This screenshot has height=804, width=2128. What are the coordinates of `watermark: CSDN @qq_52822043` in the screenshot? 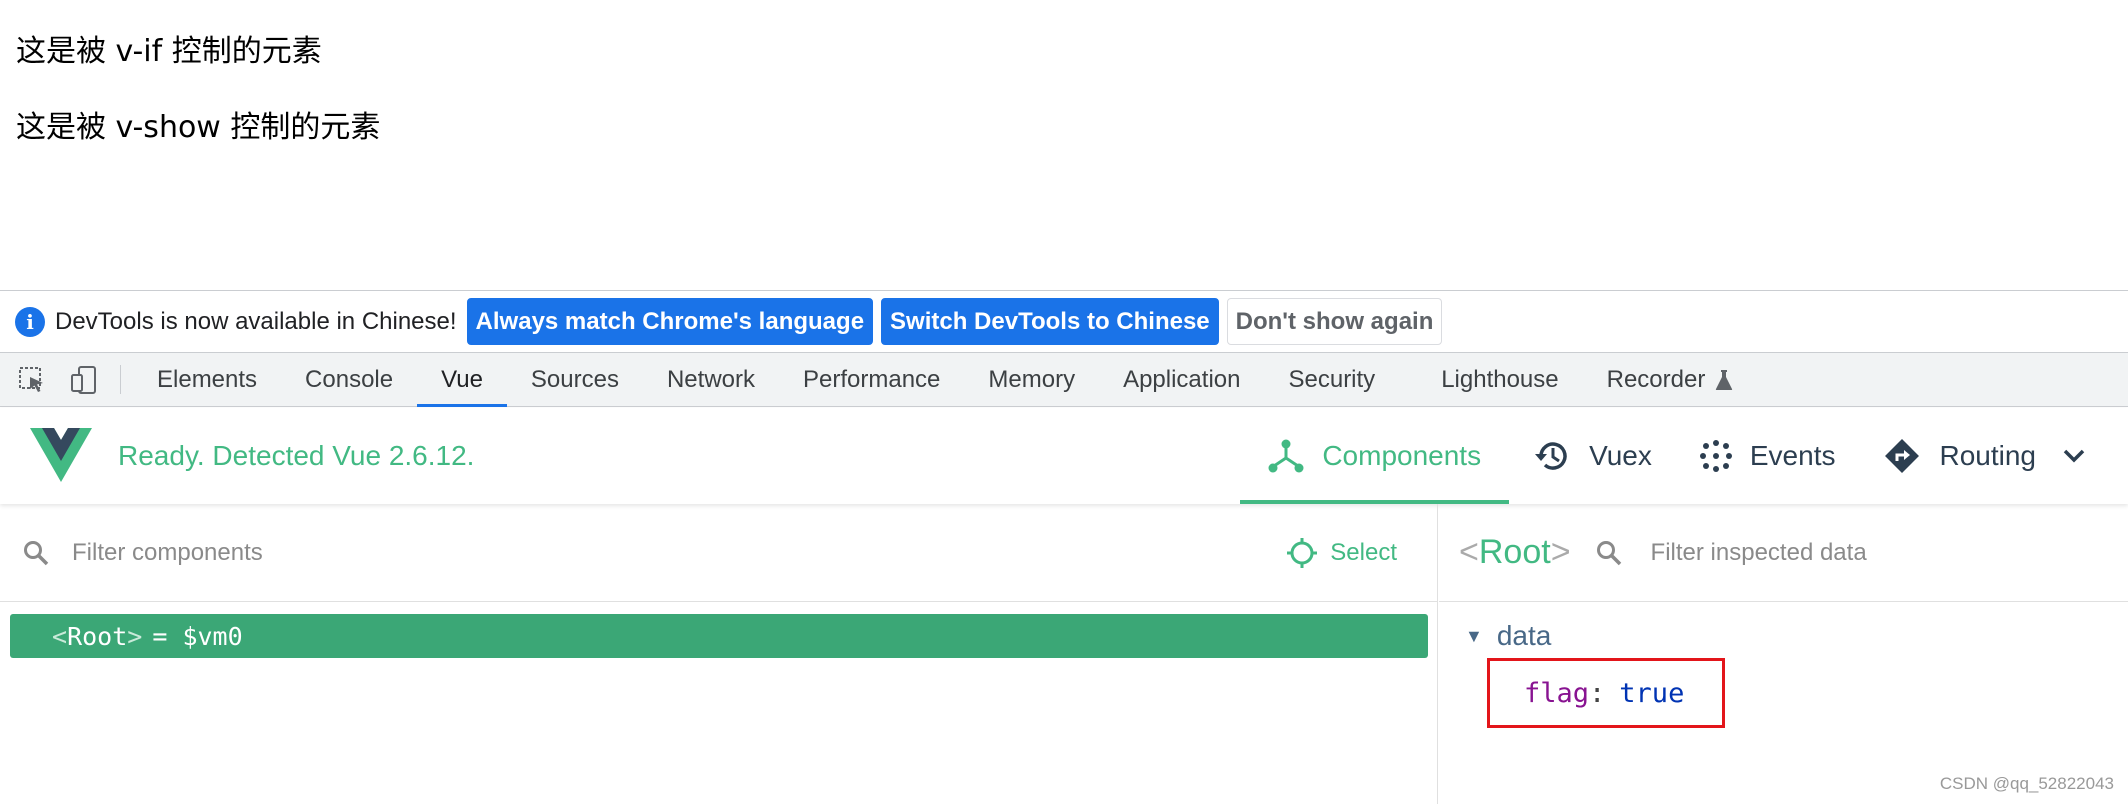 It's located at (2026, 783).